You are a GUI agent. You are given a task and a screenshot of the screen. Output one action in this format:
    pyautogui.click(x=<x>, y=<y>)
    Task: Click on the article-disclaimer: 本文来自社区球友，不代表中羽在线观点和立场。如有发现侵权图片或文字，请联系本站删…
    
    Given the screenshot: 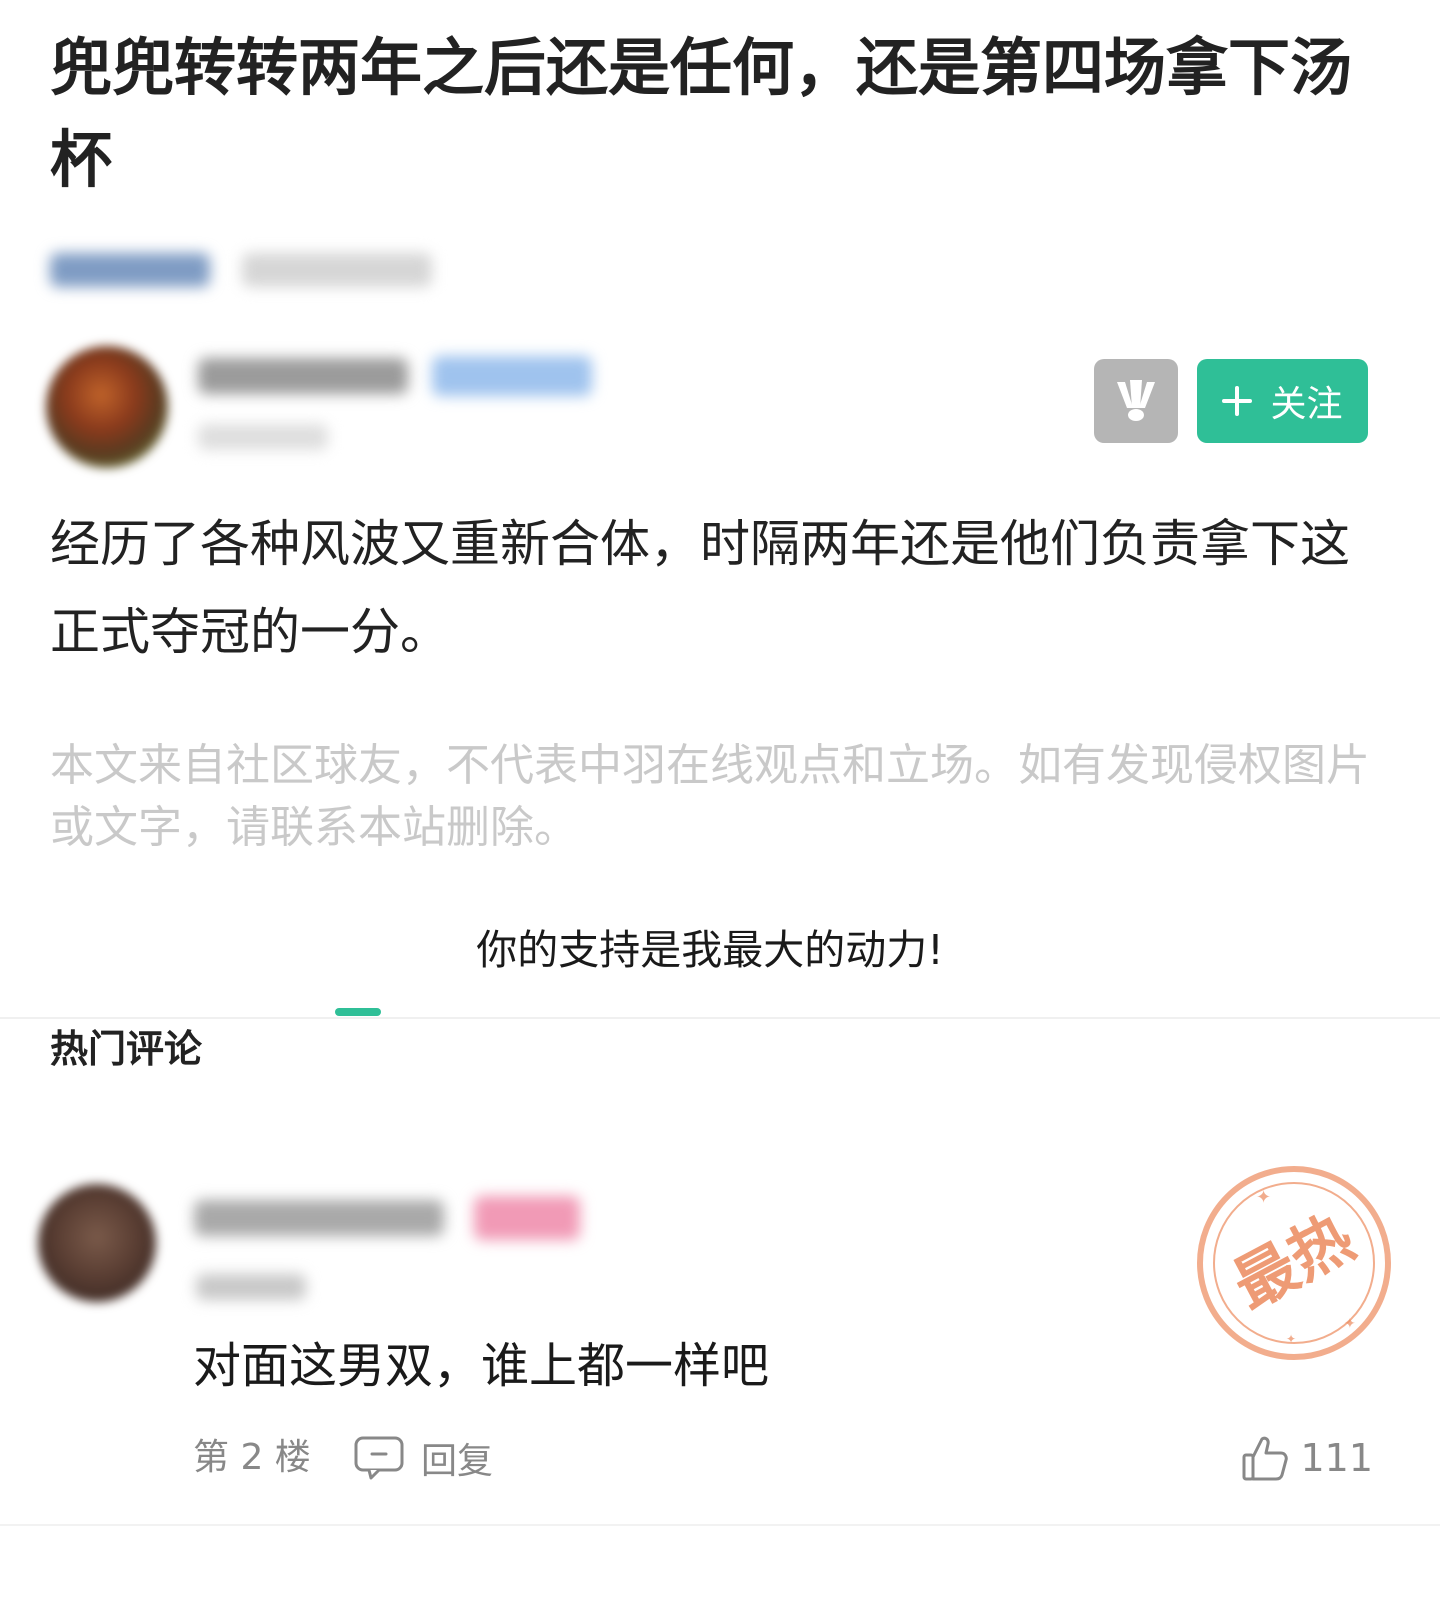 What is the action you would take?
    pyautogui.click(x=710, y=796)
    